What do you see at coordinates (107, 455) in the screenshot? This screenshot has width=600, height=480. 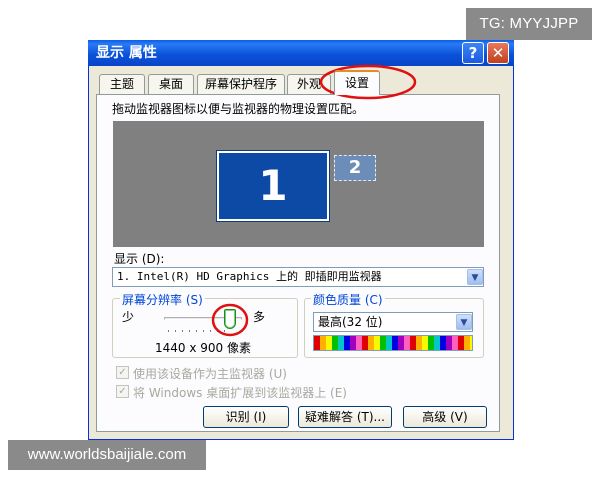 I see `website-watermark: www.worldsbaijiale.com` at bounding box center [107, 455].